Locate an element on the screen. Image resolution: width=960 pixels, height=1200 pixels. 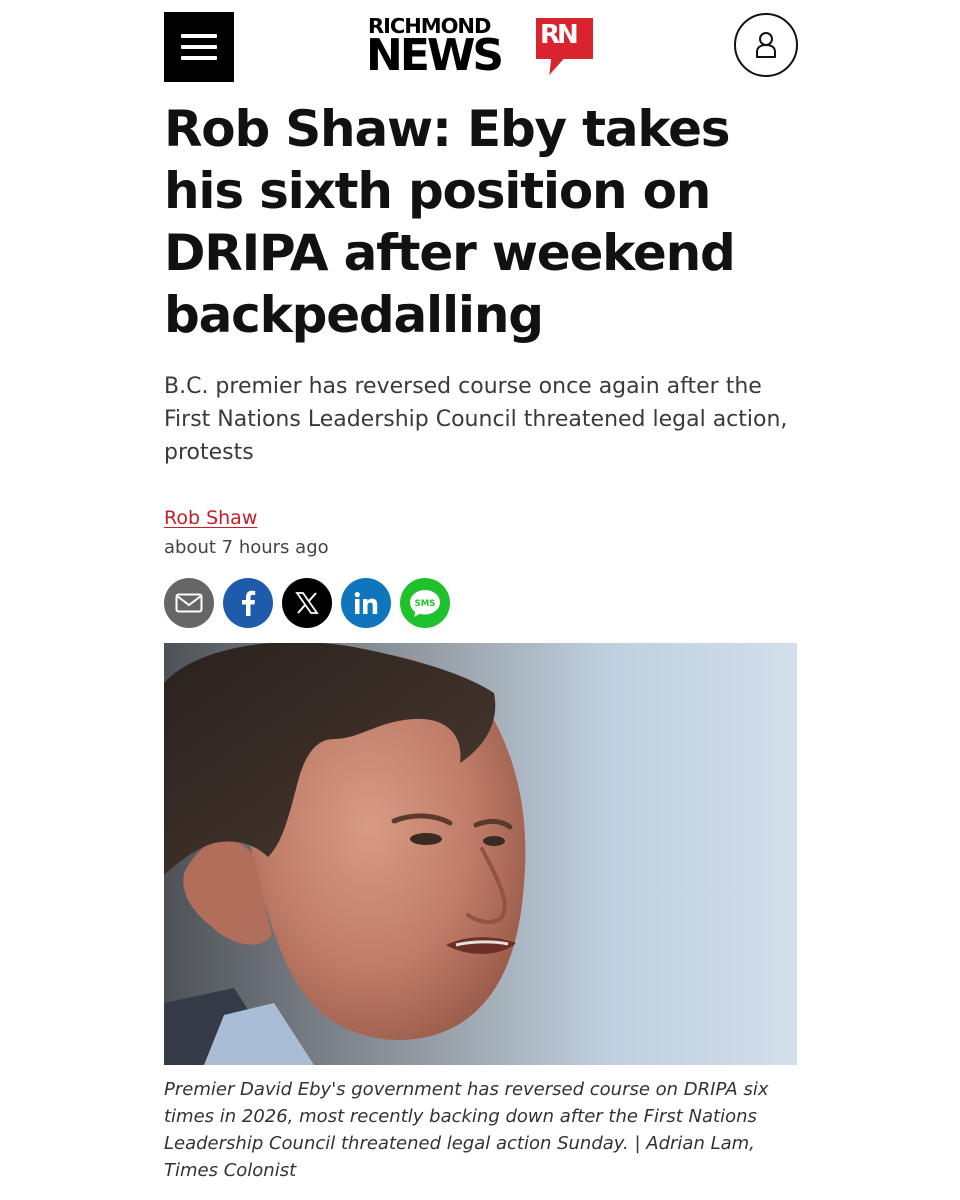
facebook-icon is located at coordinates (249, 603).